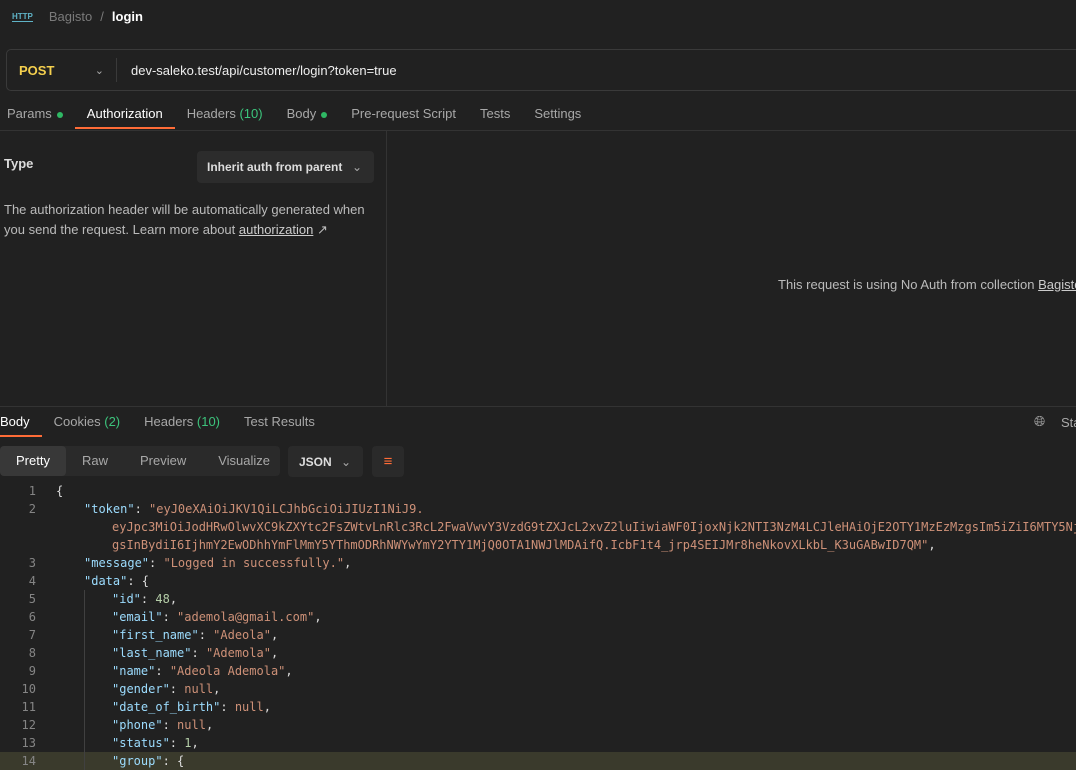 The image size is (1076, 770). I want to click on code-text: {, so click(49, 491).